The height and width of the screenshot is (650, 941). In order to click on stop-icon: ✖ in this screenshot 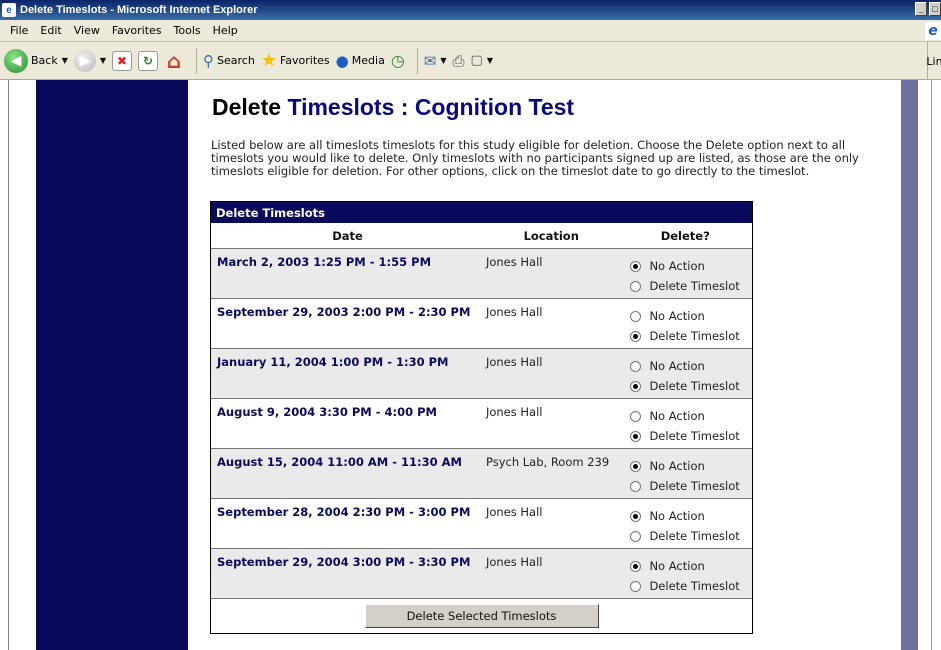, I will do `click(122, 60)`.